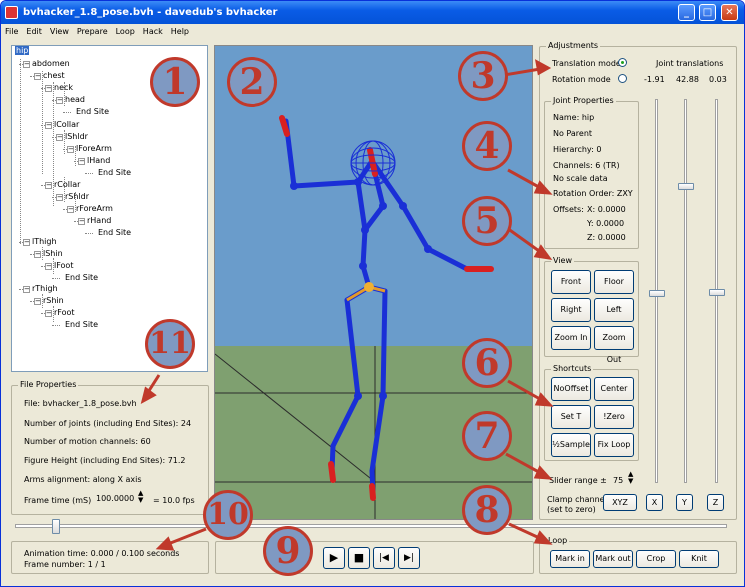 The image size is (745, 587). Describe the element at coordinates (483, 76) in the screenshot. I see `marker-3: 3` at that location.